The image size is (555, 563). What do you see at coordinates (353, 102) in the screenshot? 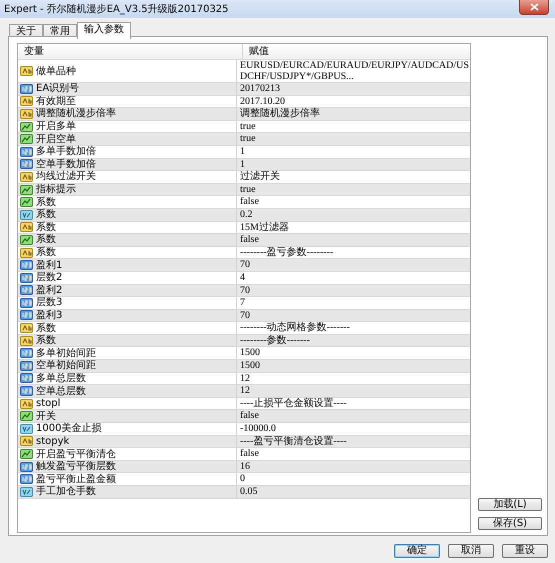
I see `parameter-value: 2017.10.20` at bounding box center [353, 102].